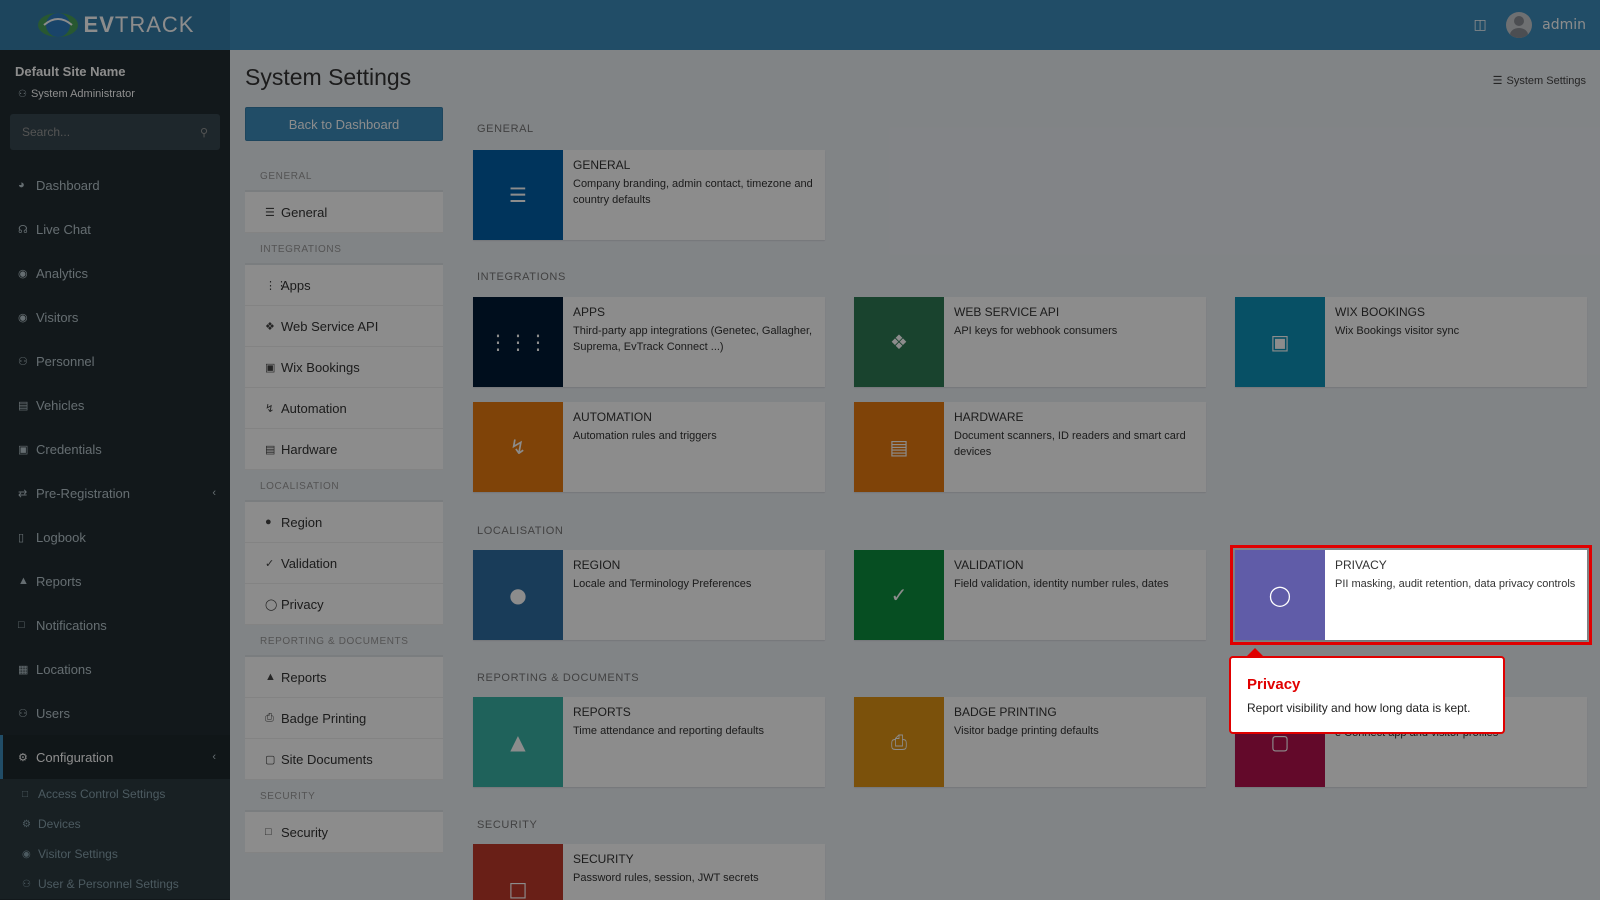 This screenshot has height=900, width=1600. What do you see at coordinates (1274, 684) in the screenshot?
I see `tooltip-title: Privacy` at bounding box center [1274, 684].